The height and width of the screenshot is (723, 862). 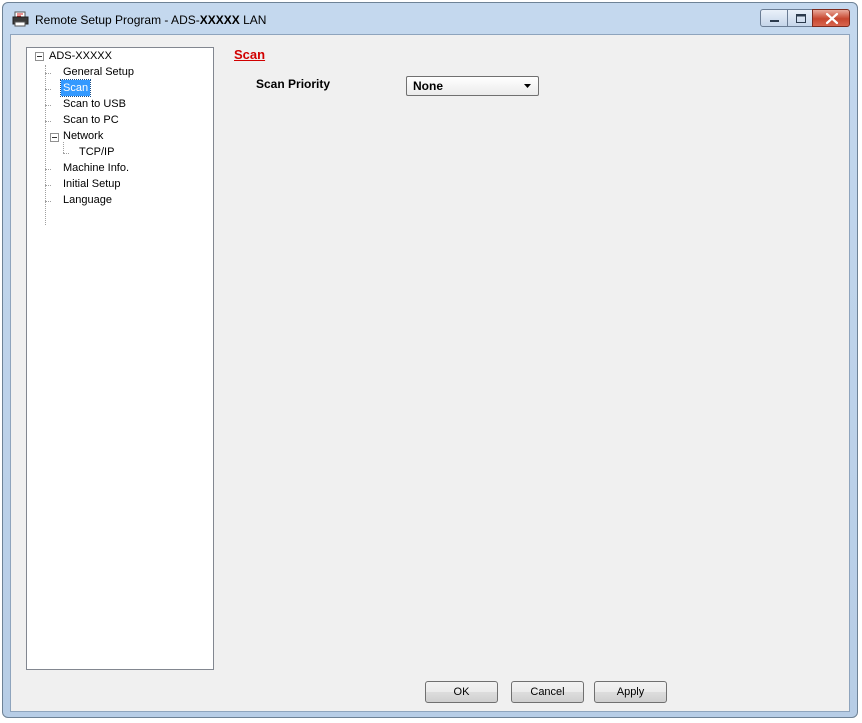 I want to click on tree-item-network: Network, so click(x=83, y=136).